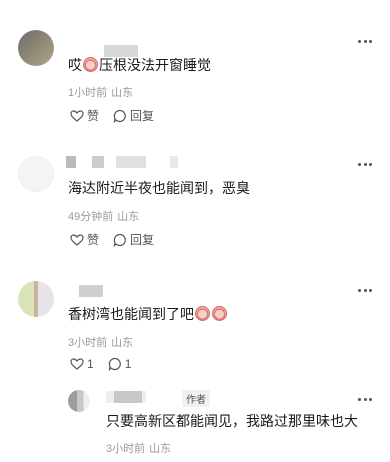 This screenshot has width=390, height=462. What do you see at coordinates (90, 364) in the screenshot?
I see `like-count: 1` at bounding box center [90, 364].